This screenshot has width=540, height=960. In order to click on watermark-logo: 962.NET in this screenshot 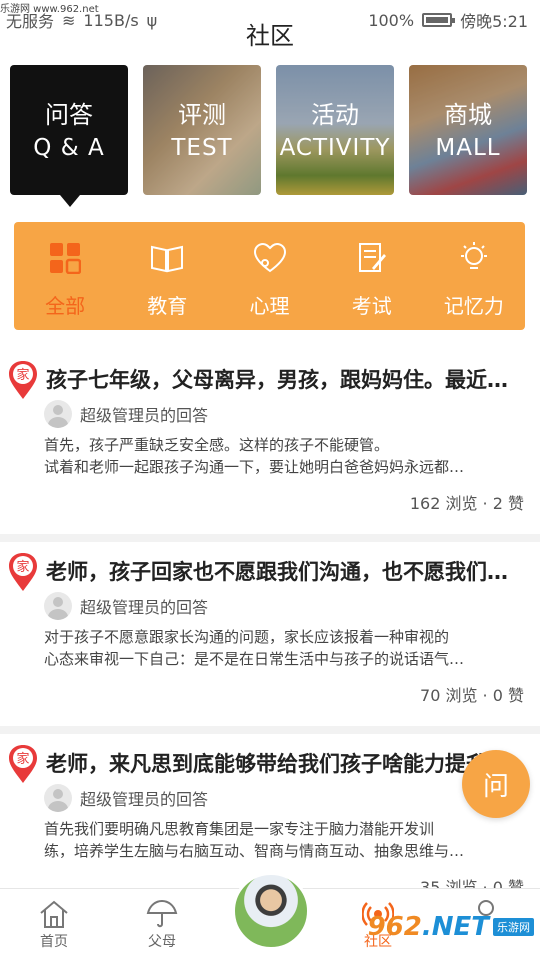, I will do `click(428, 927)`.